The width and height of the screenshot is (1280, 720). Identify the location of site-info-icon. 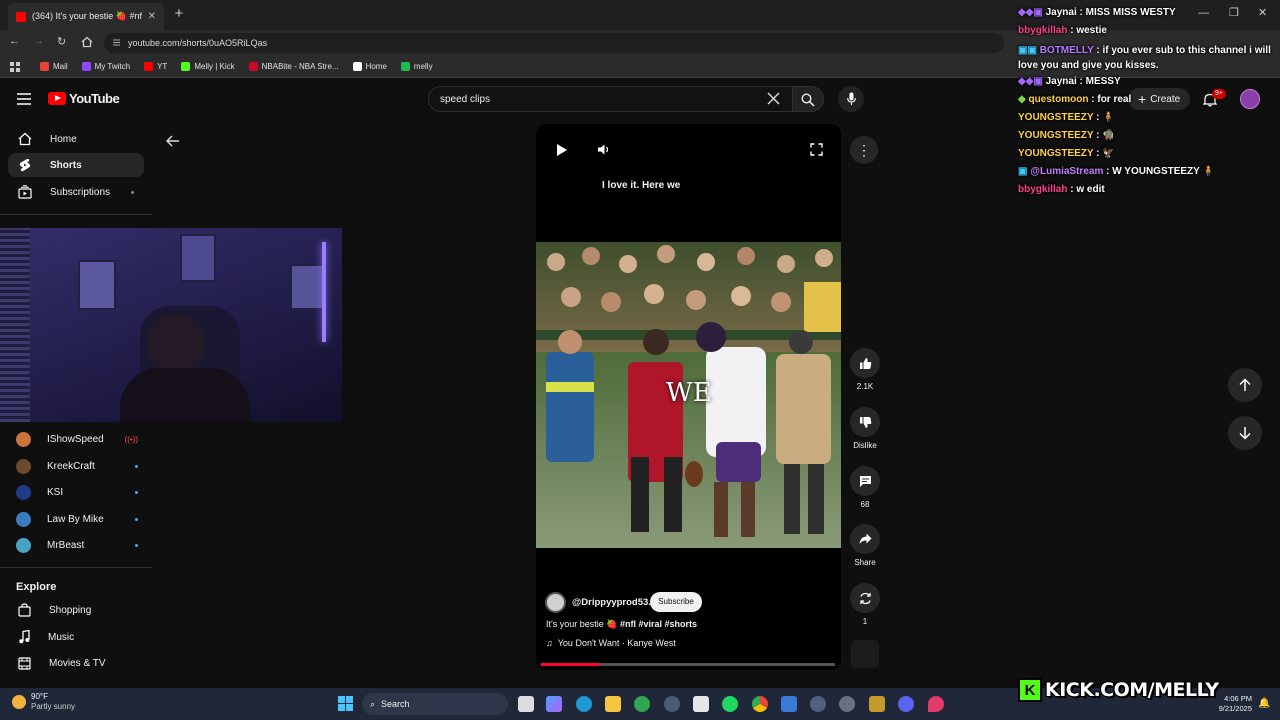
(116, 42).